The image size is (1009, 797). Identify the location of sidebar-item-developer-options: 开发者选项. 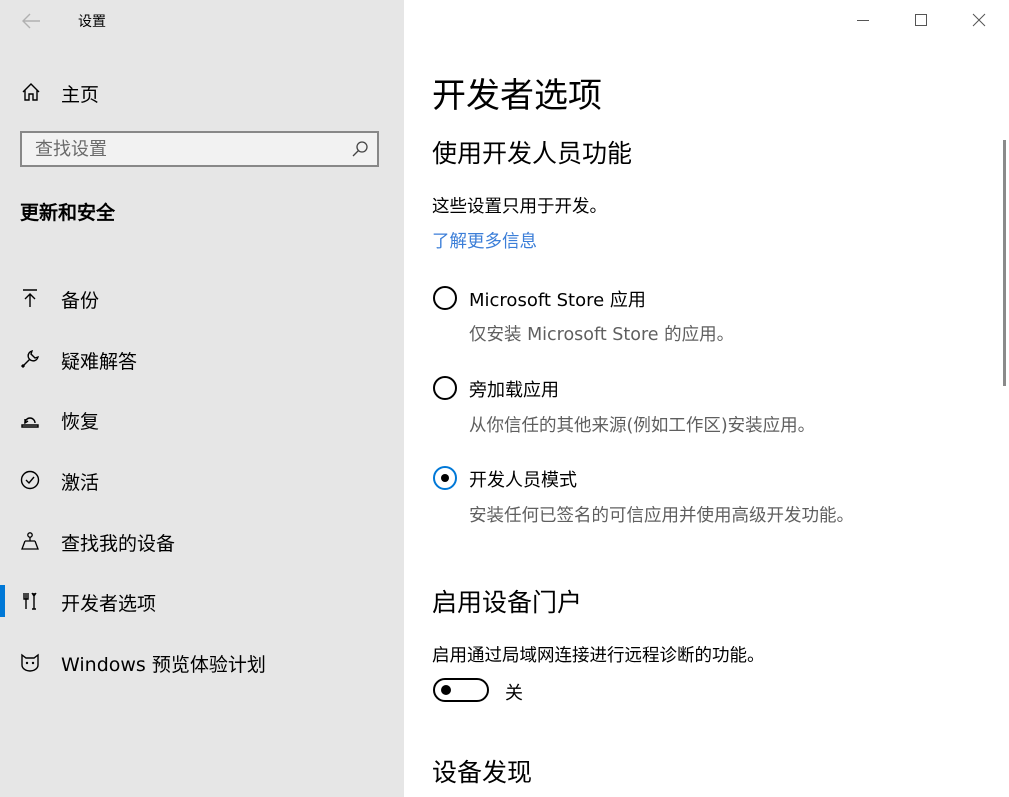
(202, 601).